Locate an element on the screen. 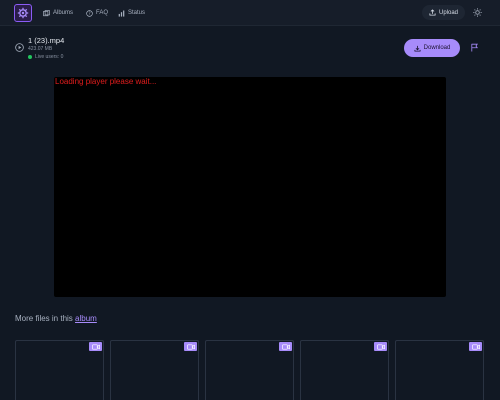 This screenshot has height=400, width=500. top-navbar: Albums ? FAQ Status Upload is located at coordinates (250, 13).